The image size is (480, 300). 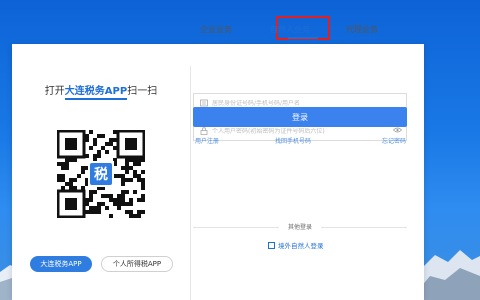 I want to click on qr-logo-char: 税, so click(x=101, y=174).